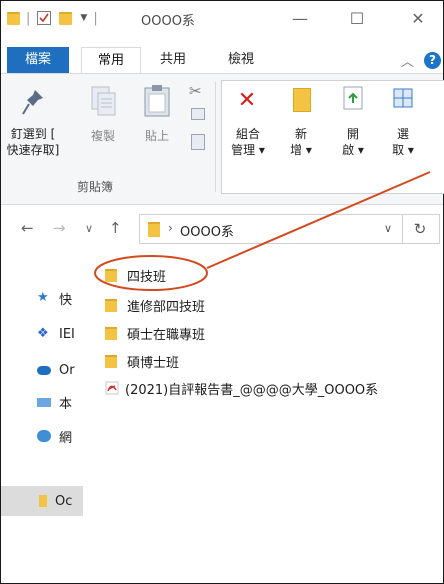  Describe the element at coordinates (27, 228) in the screenshot. I see `back-arrow-icon: ←` at that location.